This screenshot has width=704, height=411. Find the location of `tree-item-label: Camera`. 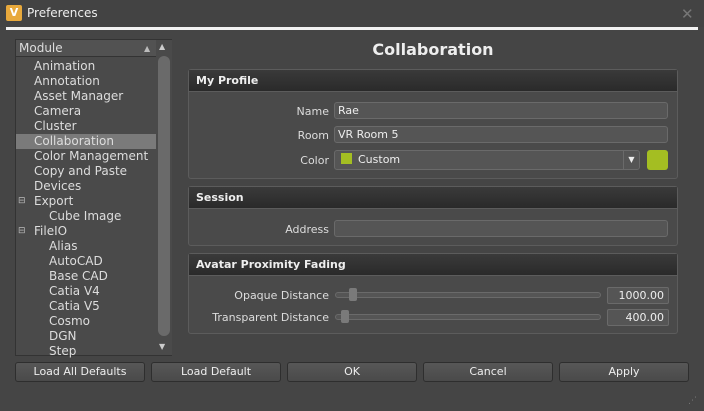

tree-item-label: Camera is located at coordinates (58, 111).